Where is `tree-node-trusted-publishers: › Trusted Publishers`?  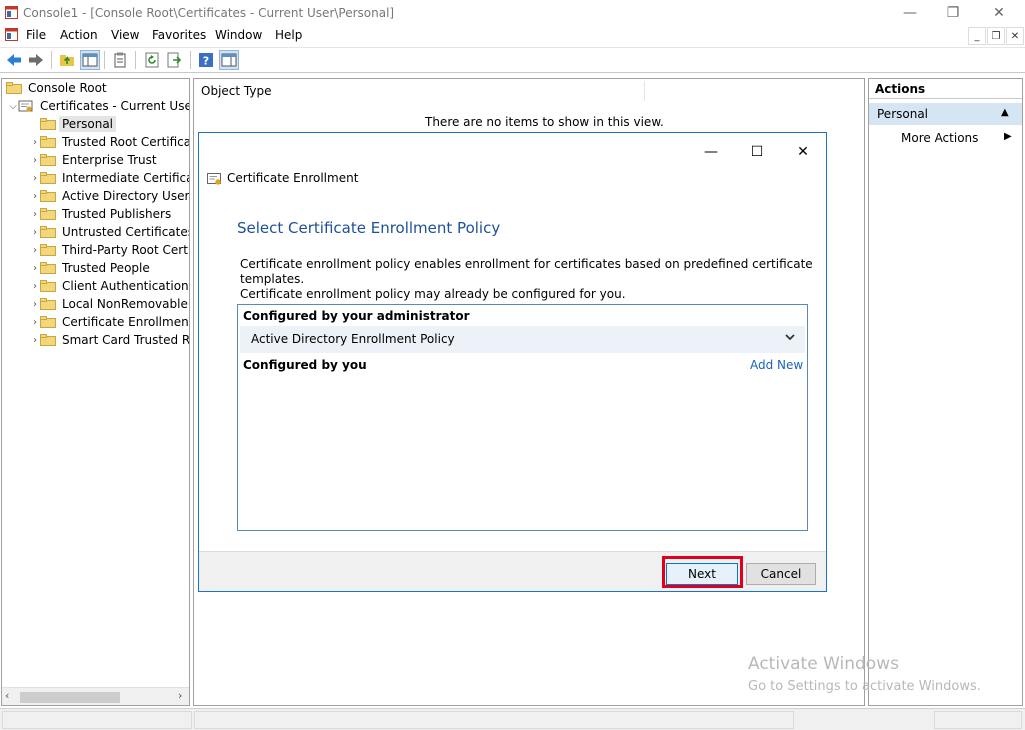
tree-node-trusted-publishers: › Trusted Publishers is located at coordinates (102, 214).